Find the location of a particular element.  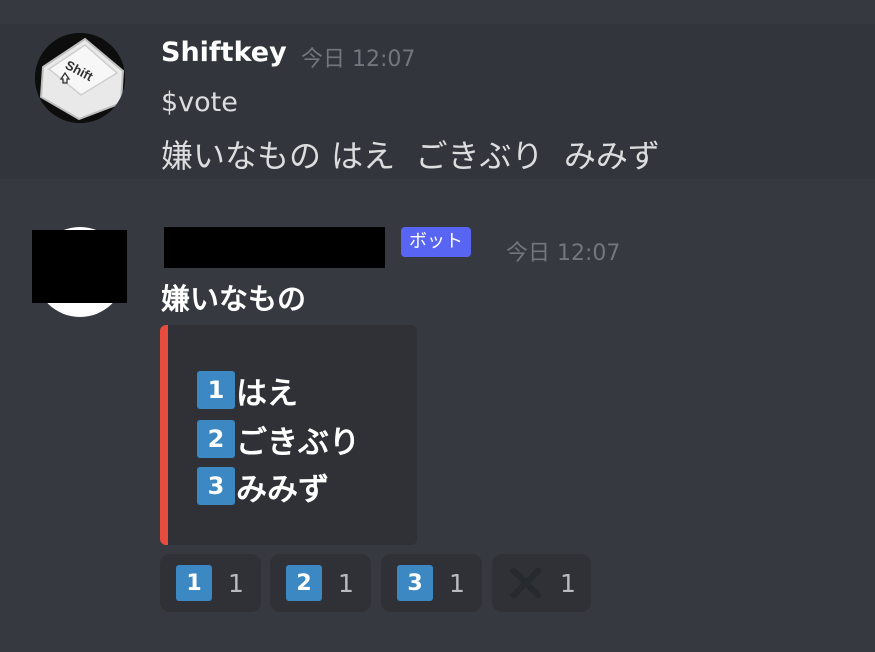

embed-option: 1 はえ is located at coordinates (247, 391).